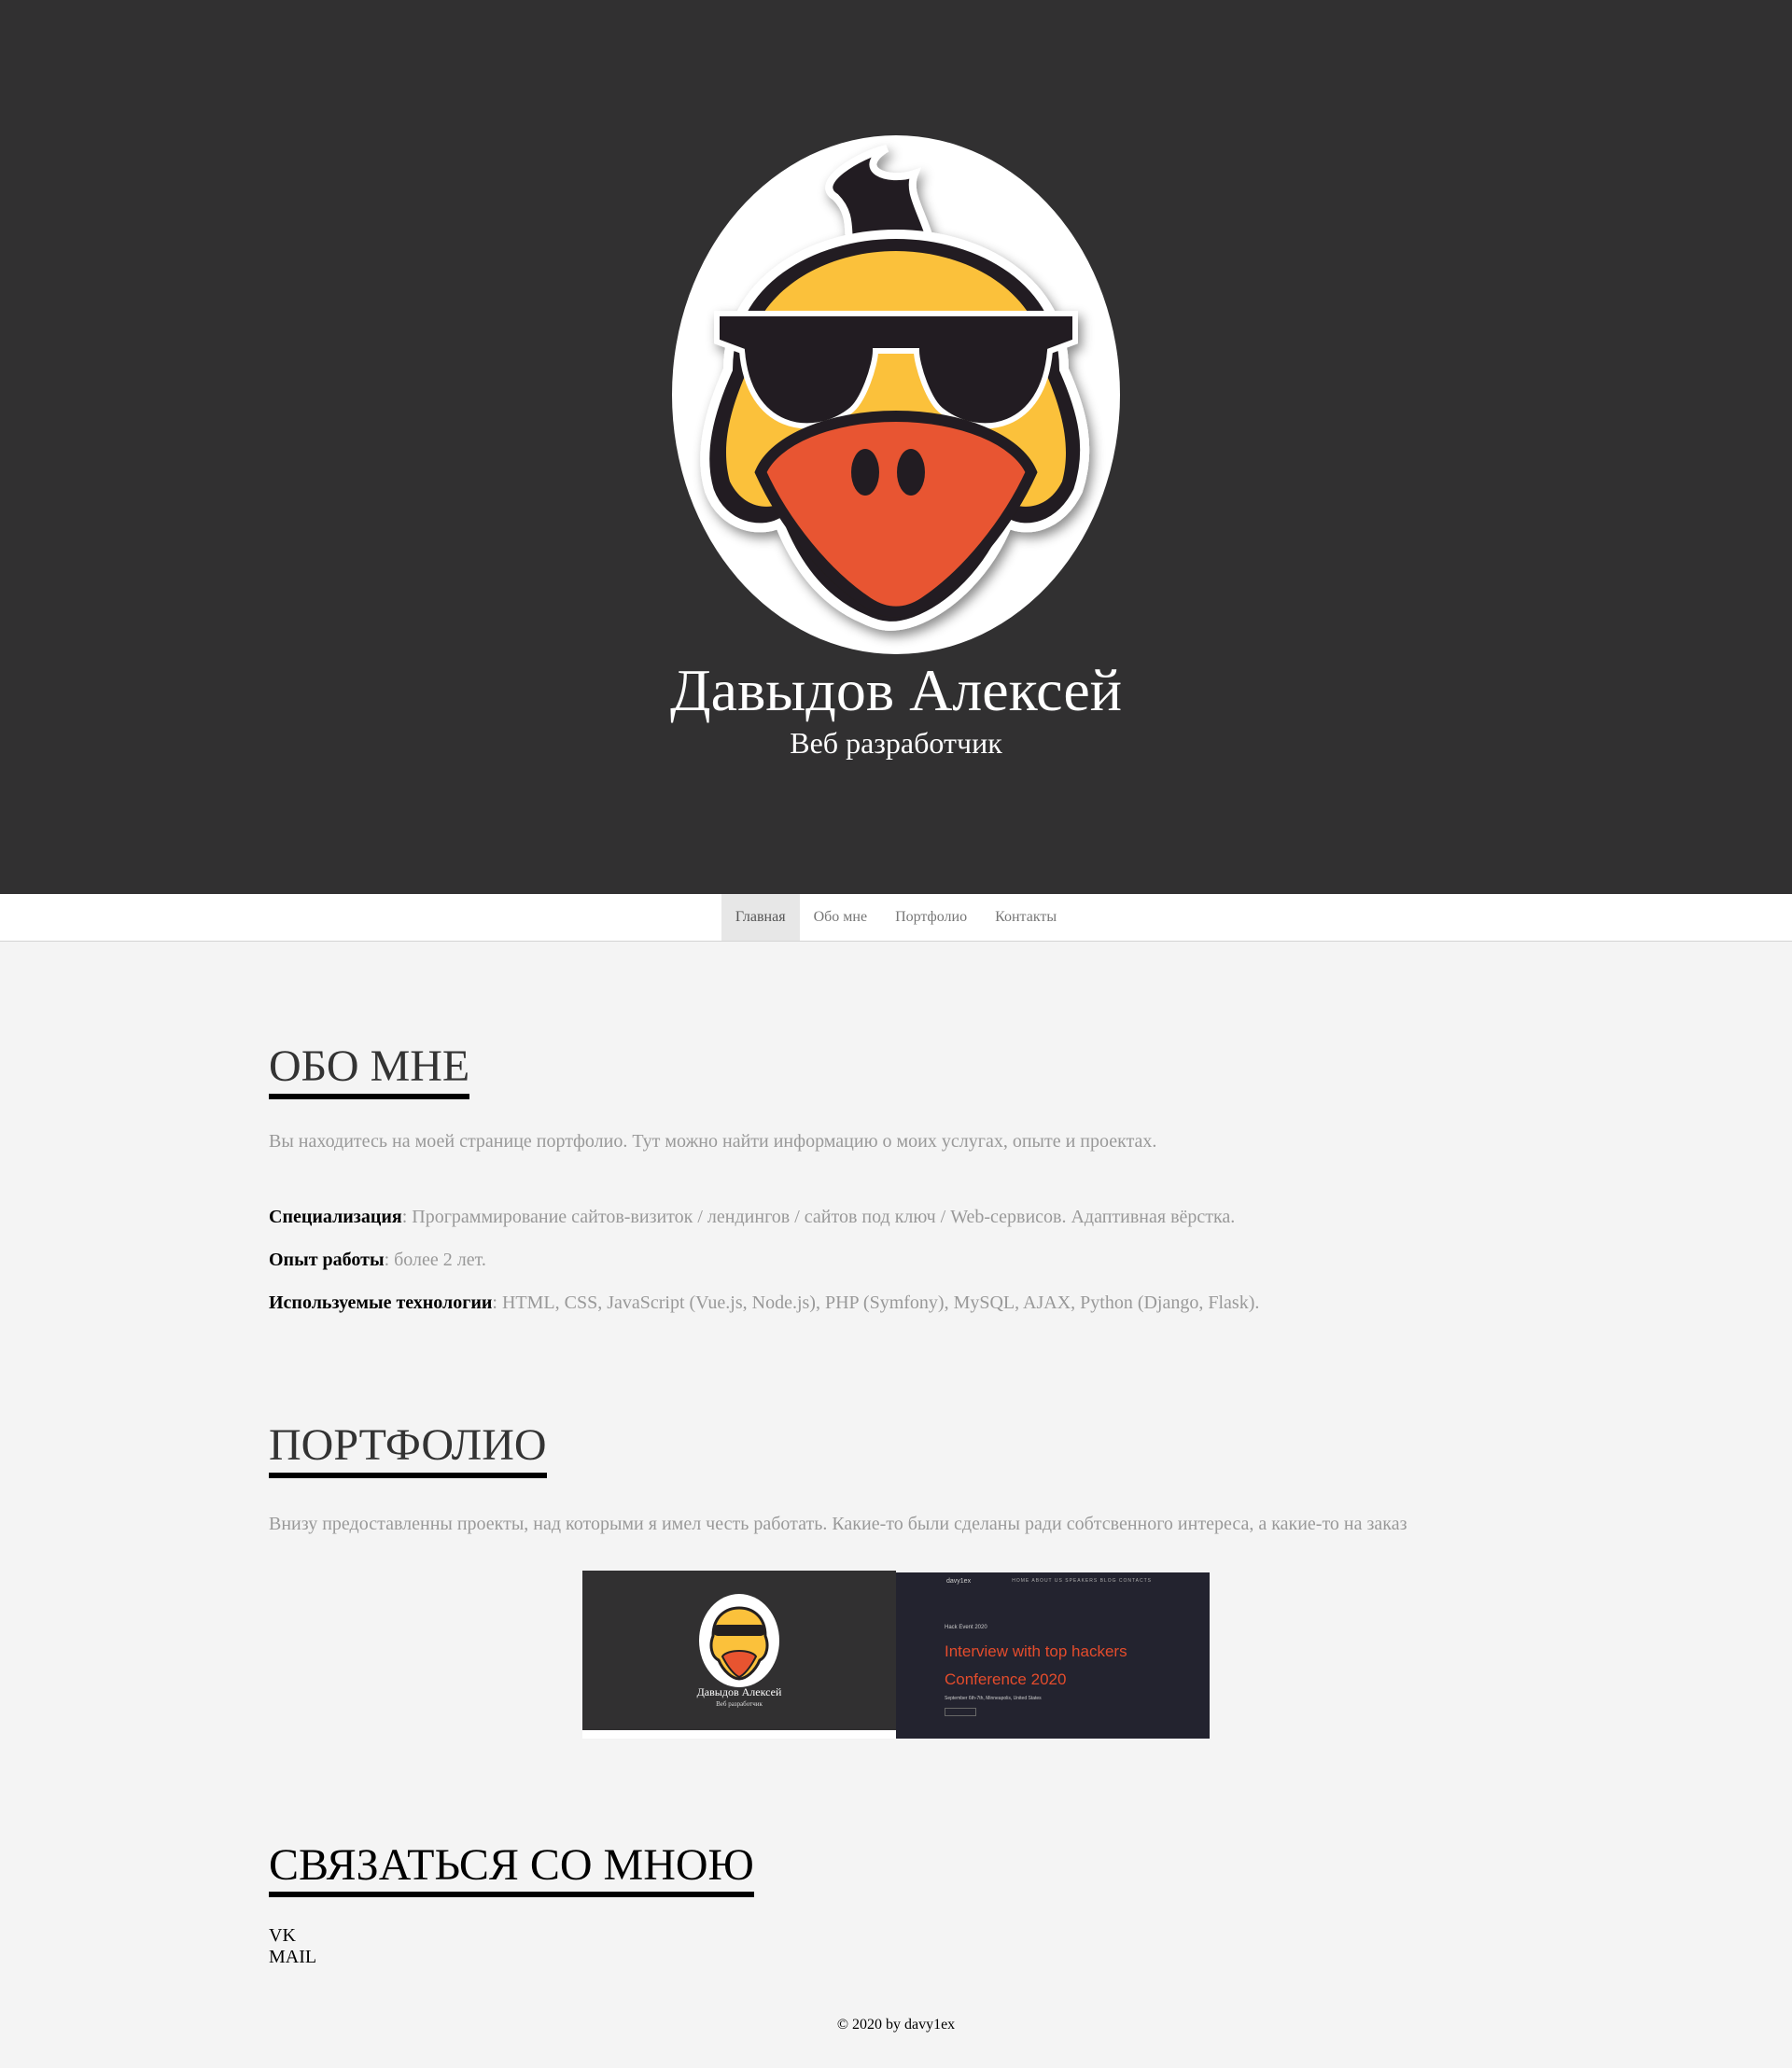 The height and width of the screenshot is (2068, 1792). Describe the element at coordinates (1026, 917) in the screenshot. I see `nav-item-contacts: Контакты` at that location.